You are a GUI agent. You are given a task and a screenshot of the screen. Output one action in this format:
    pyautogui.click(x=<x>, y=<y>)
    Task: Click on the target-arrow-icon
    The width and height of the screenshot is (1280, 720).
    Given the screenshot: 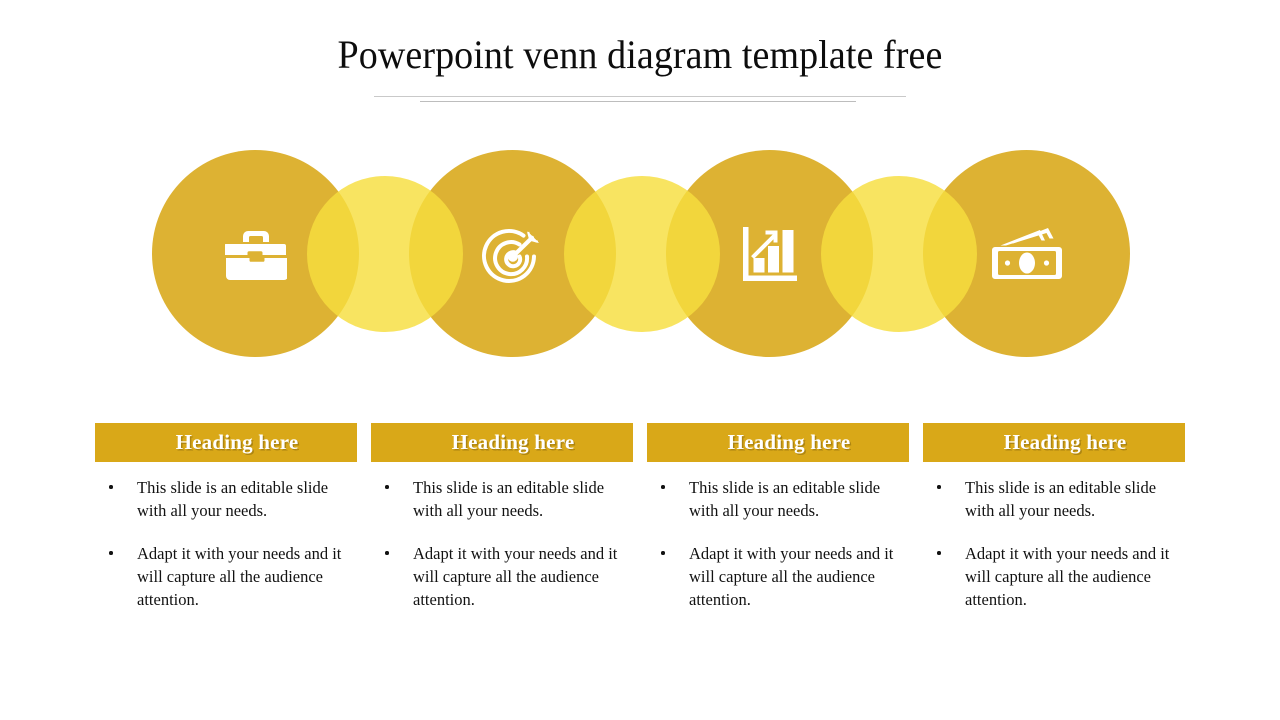 What is the action you would take?
    pyautogui.click(x=512, y=253)
    